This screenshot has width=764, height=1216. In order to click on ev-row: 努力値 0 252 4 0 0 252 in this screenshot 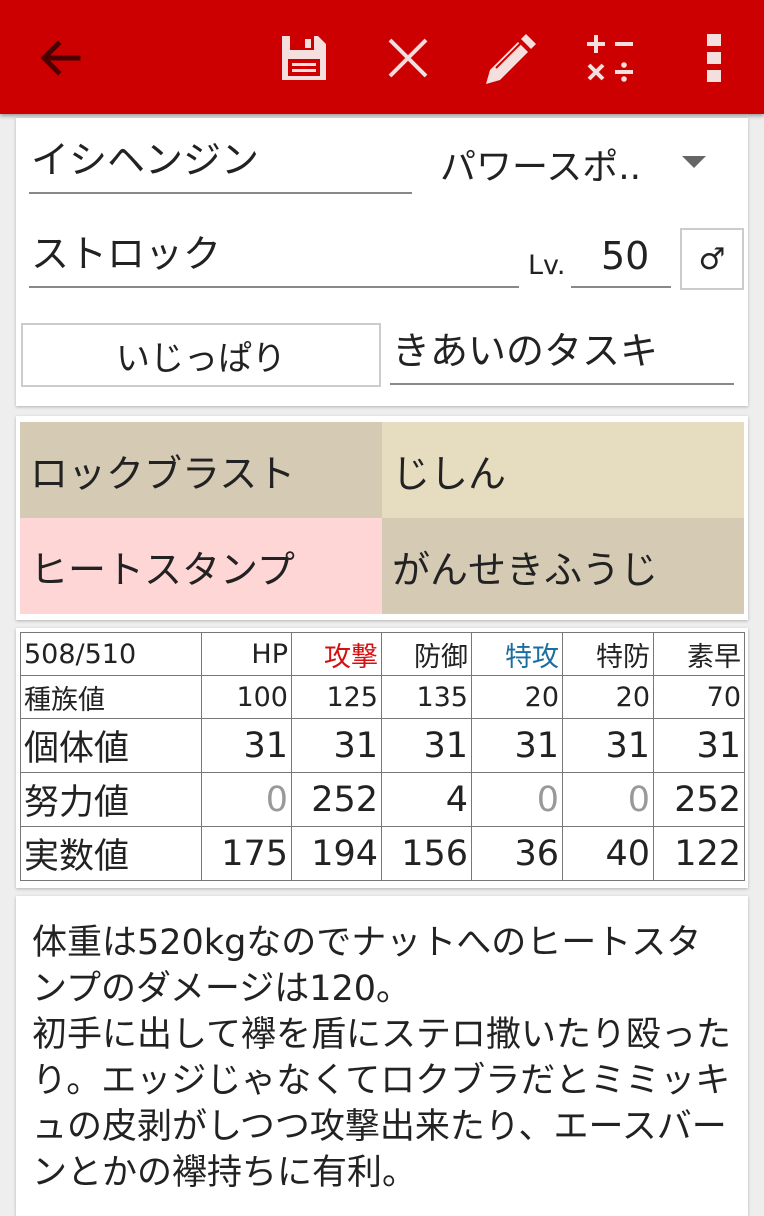, I will do `click(382, 799)`.